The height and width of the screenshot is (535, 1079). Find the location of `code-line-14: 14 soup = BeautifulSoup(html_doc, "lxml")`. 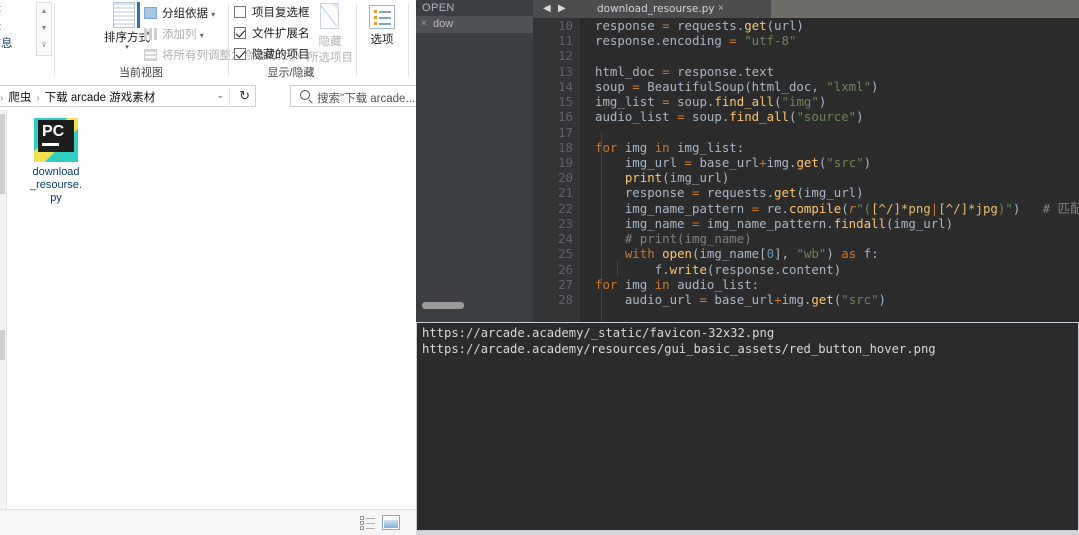

code-line-14: 14 soup = BeautifulSoup(html_doc, "lxml") is located at coordinates (806, 86).